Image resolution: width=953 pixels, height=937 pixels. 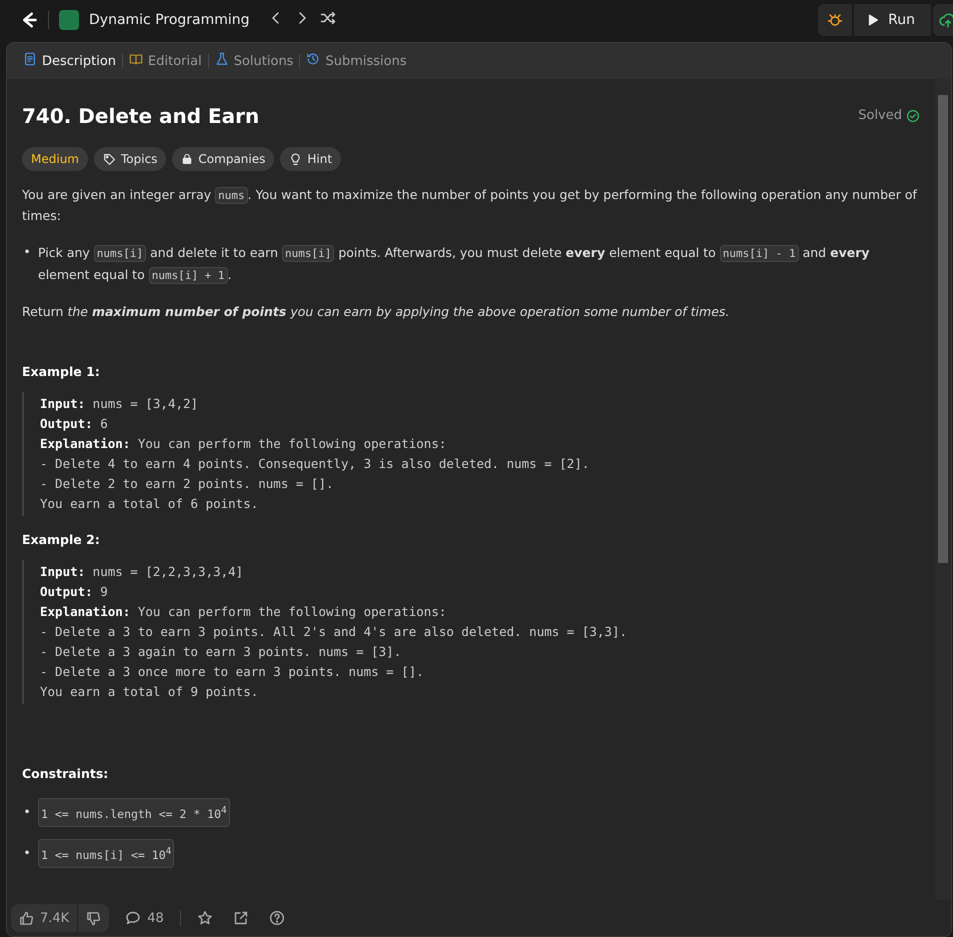 What do you see at coordinates (141, 116) in the screenshot?
I see `problem-title: 740. Delete and Earn` at bounding box center [141, 116].